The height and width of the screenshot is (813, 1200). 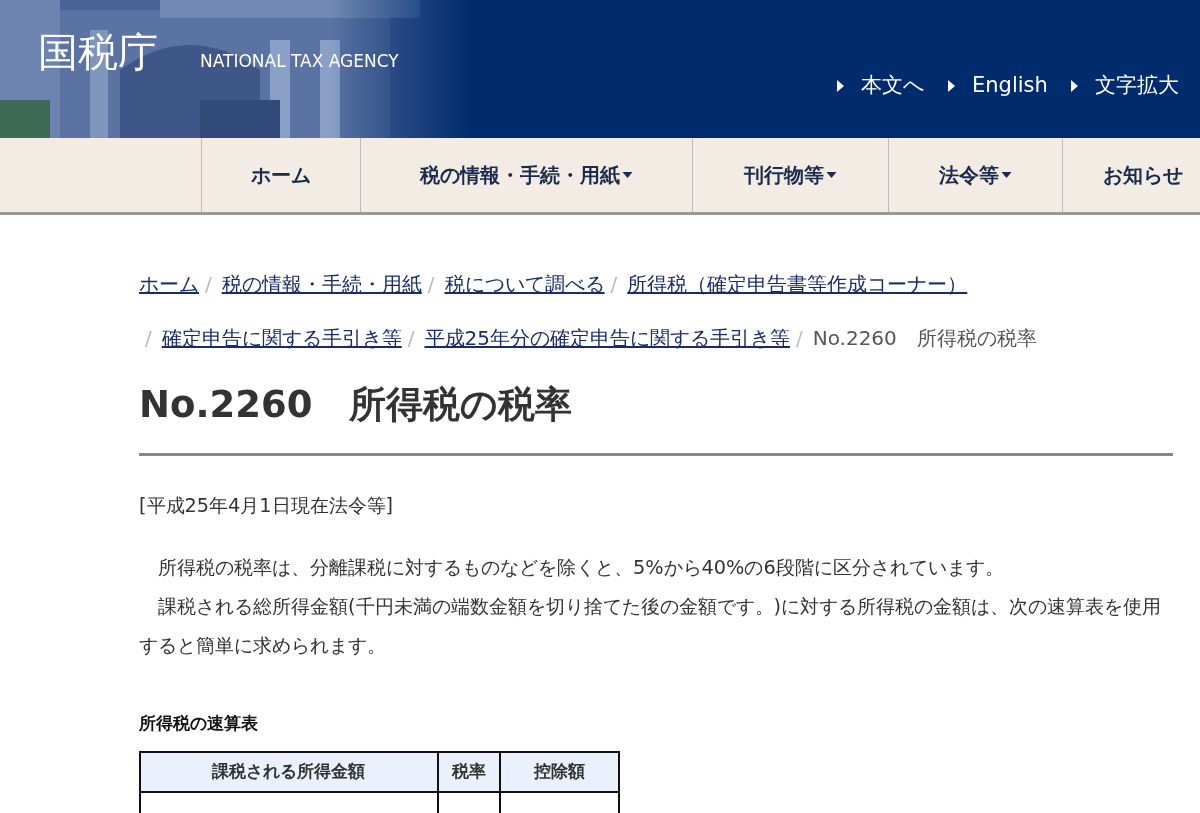 I want to click on breadcrumb-link: 平成25年分の確定申告に関する手引き等, so click(x=607, y=338).